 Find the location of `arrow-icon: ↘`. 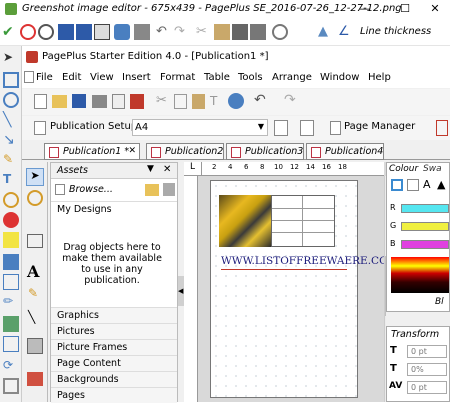

arrow-icon: ↘ is located at coordinates (11, 140).